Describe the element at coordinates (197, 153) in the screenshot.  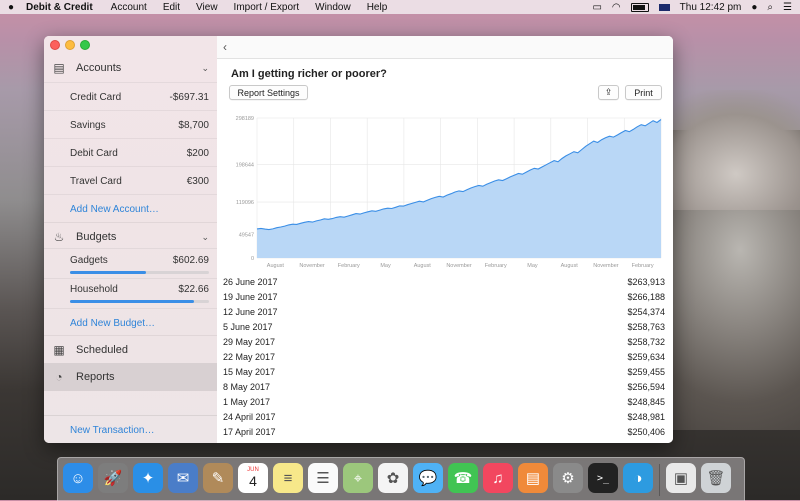
I see `account-balance: $200` at that location.